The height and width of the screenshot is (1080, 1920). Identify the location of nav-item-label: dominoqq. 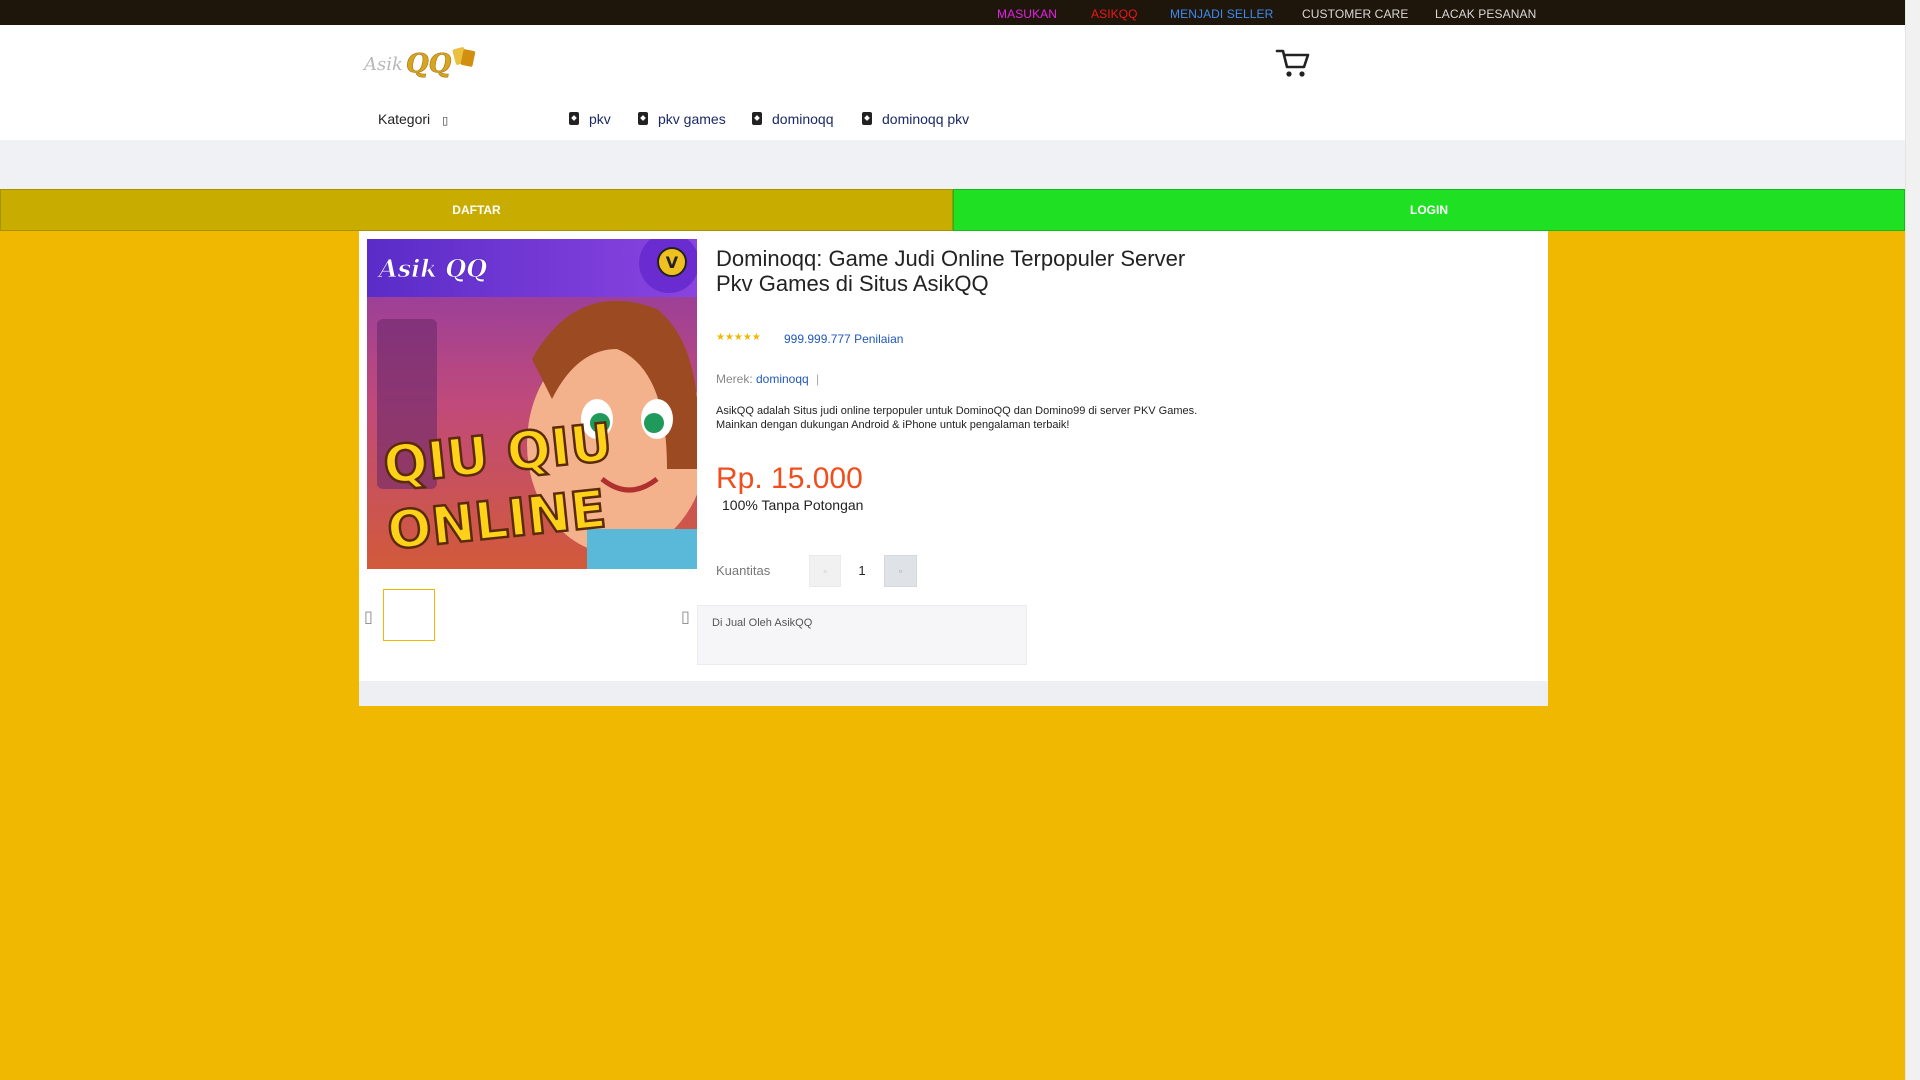
(803, 119).